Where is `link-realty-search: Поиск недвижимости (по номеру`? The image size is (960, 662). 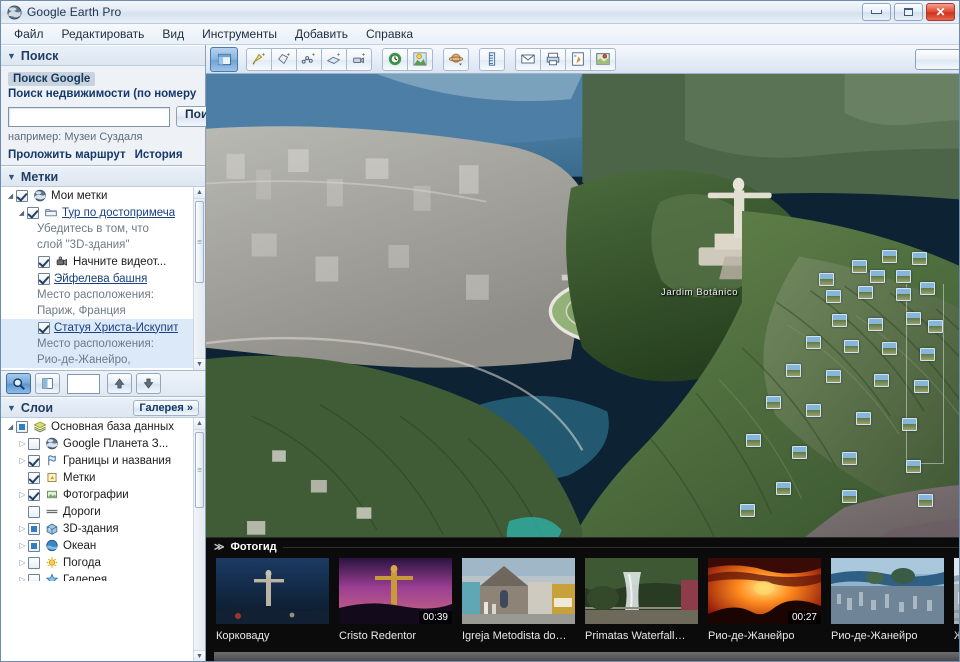 link-realty-search: Поиск недвижимости (по номеру is located at coordinates (103, 94).